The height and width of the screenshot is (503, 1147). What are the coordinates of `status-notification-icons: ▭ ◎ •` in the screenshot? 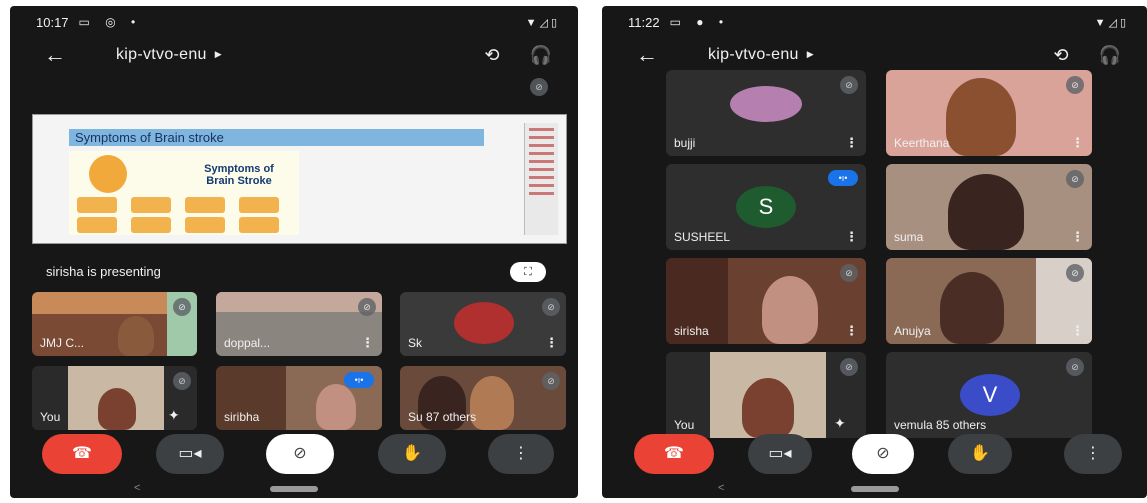 It's located at (110, 22).